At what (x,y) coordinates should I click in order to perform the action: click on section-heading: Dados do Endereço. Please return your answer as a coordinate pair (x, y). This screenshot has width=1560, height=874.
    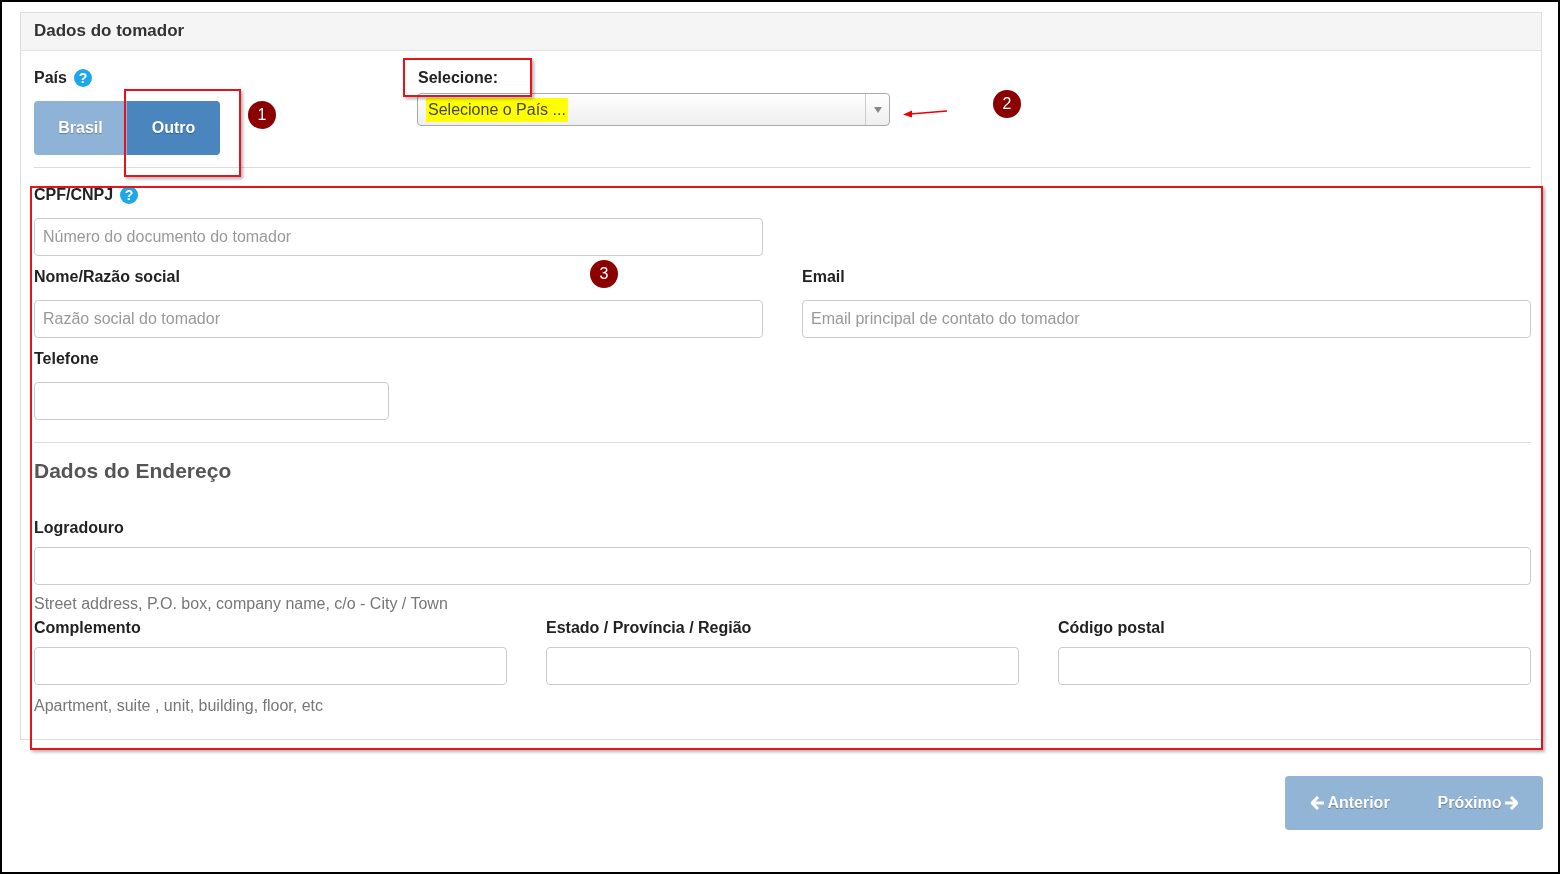
    Looking at the image, I should click on (133, 471).